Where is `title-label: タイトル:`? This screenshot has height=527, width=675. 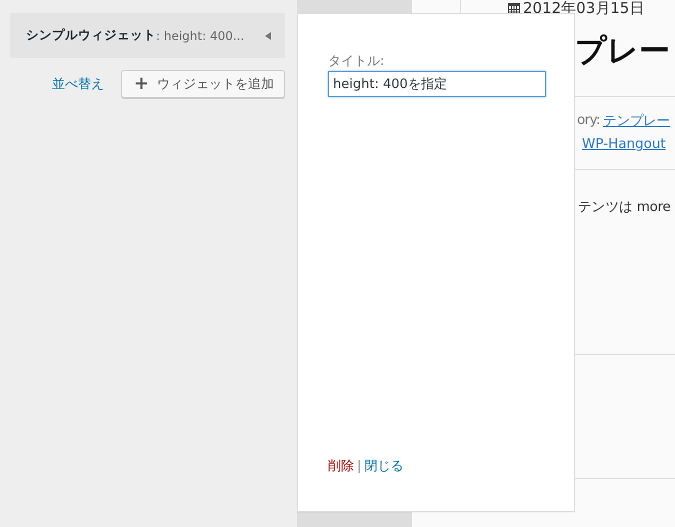 title-label: タイトル: is located at coordinates (357, 61).